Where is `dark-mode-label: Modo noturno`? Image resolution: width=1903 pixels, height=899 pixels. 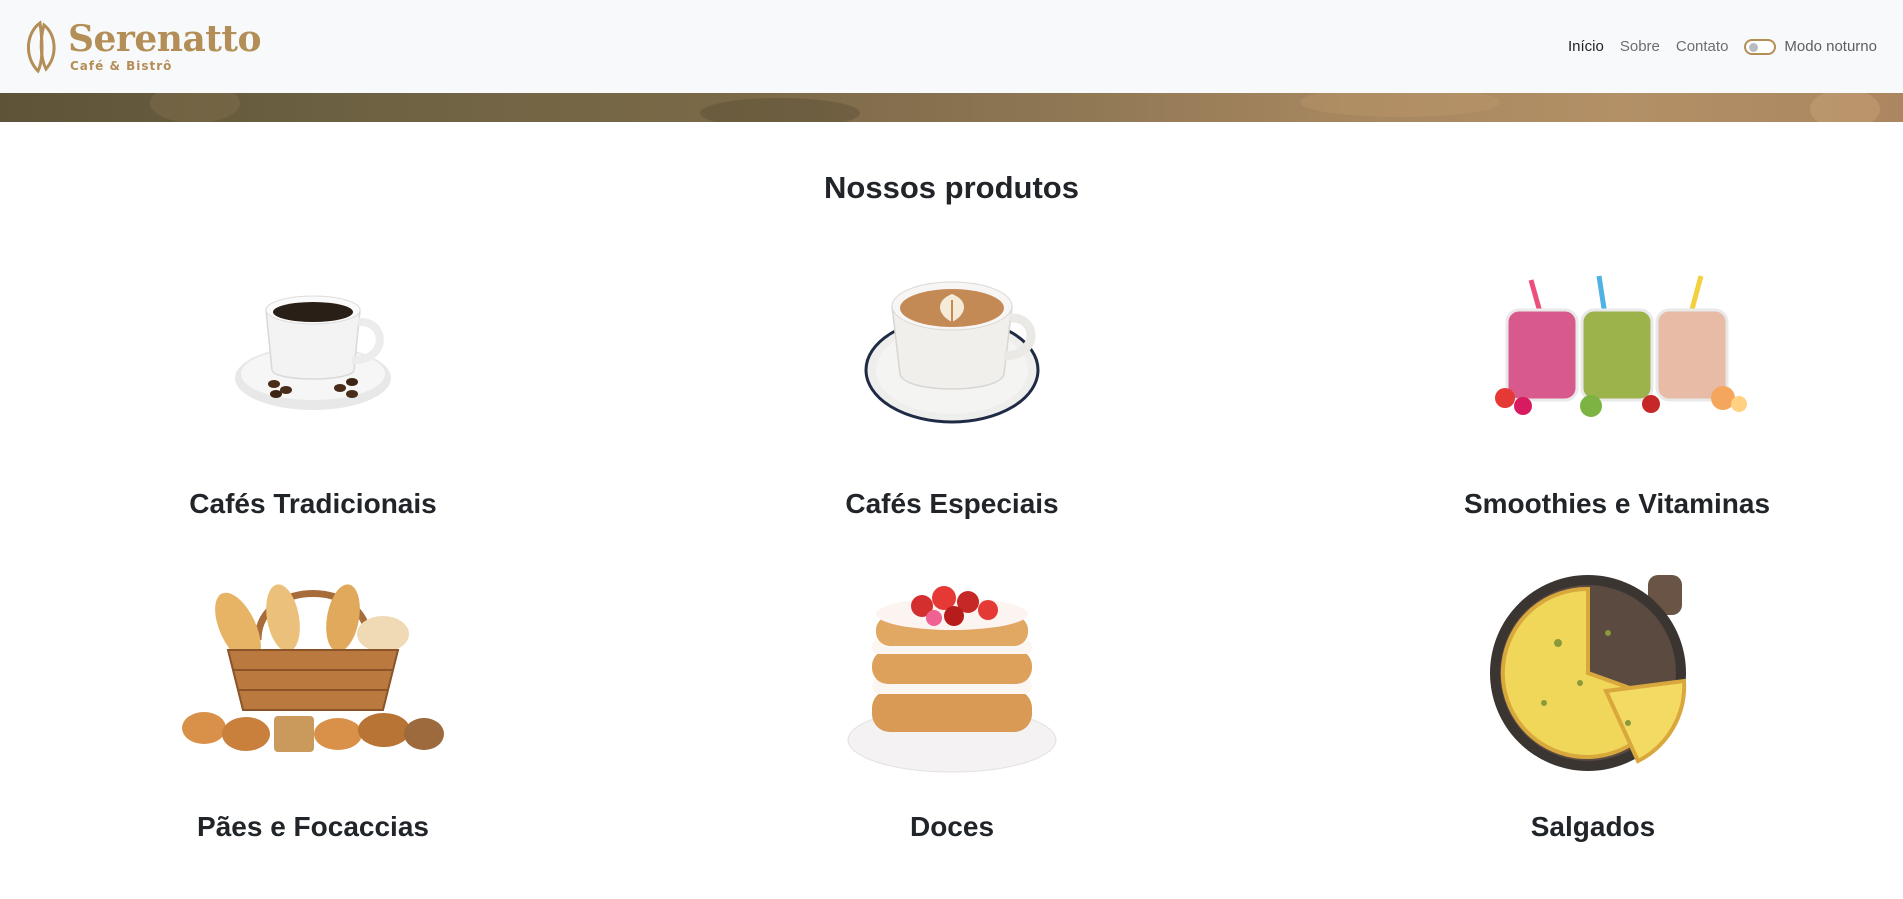
dark-mode-label: Modo noturno is located at coordinates (1830, 46).